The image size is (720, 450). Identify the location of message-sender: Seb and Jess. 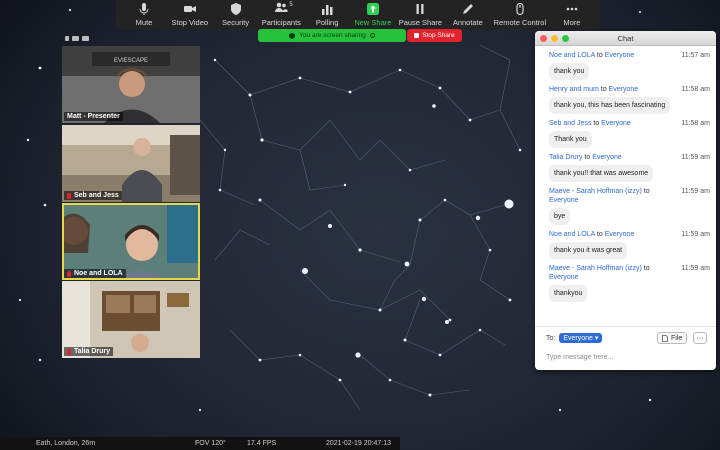
(570, 123).